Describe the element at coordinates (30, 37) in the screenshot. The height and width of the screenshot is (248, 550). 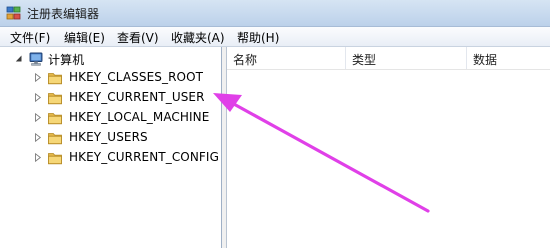
I see `menu-file: 文件(F)` at that location.